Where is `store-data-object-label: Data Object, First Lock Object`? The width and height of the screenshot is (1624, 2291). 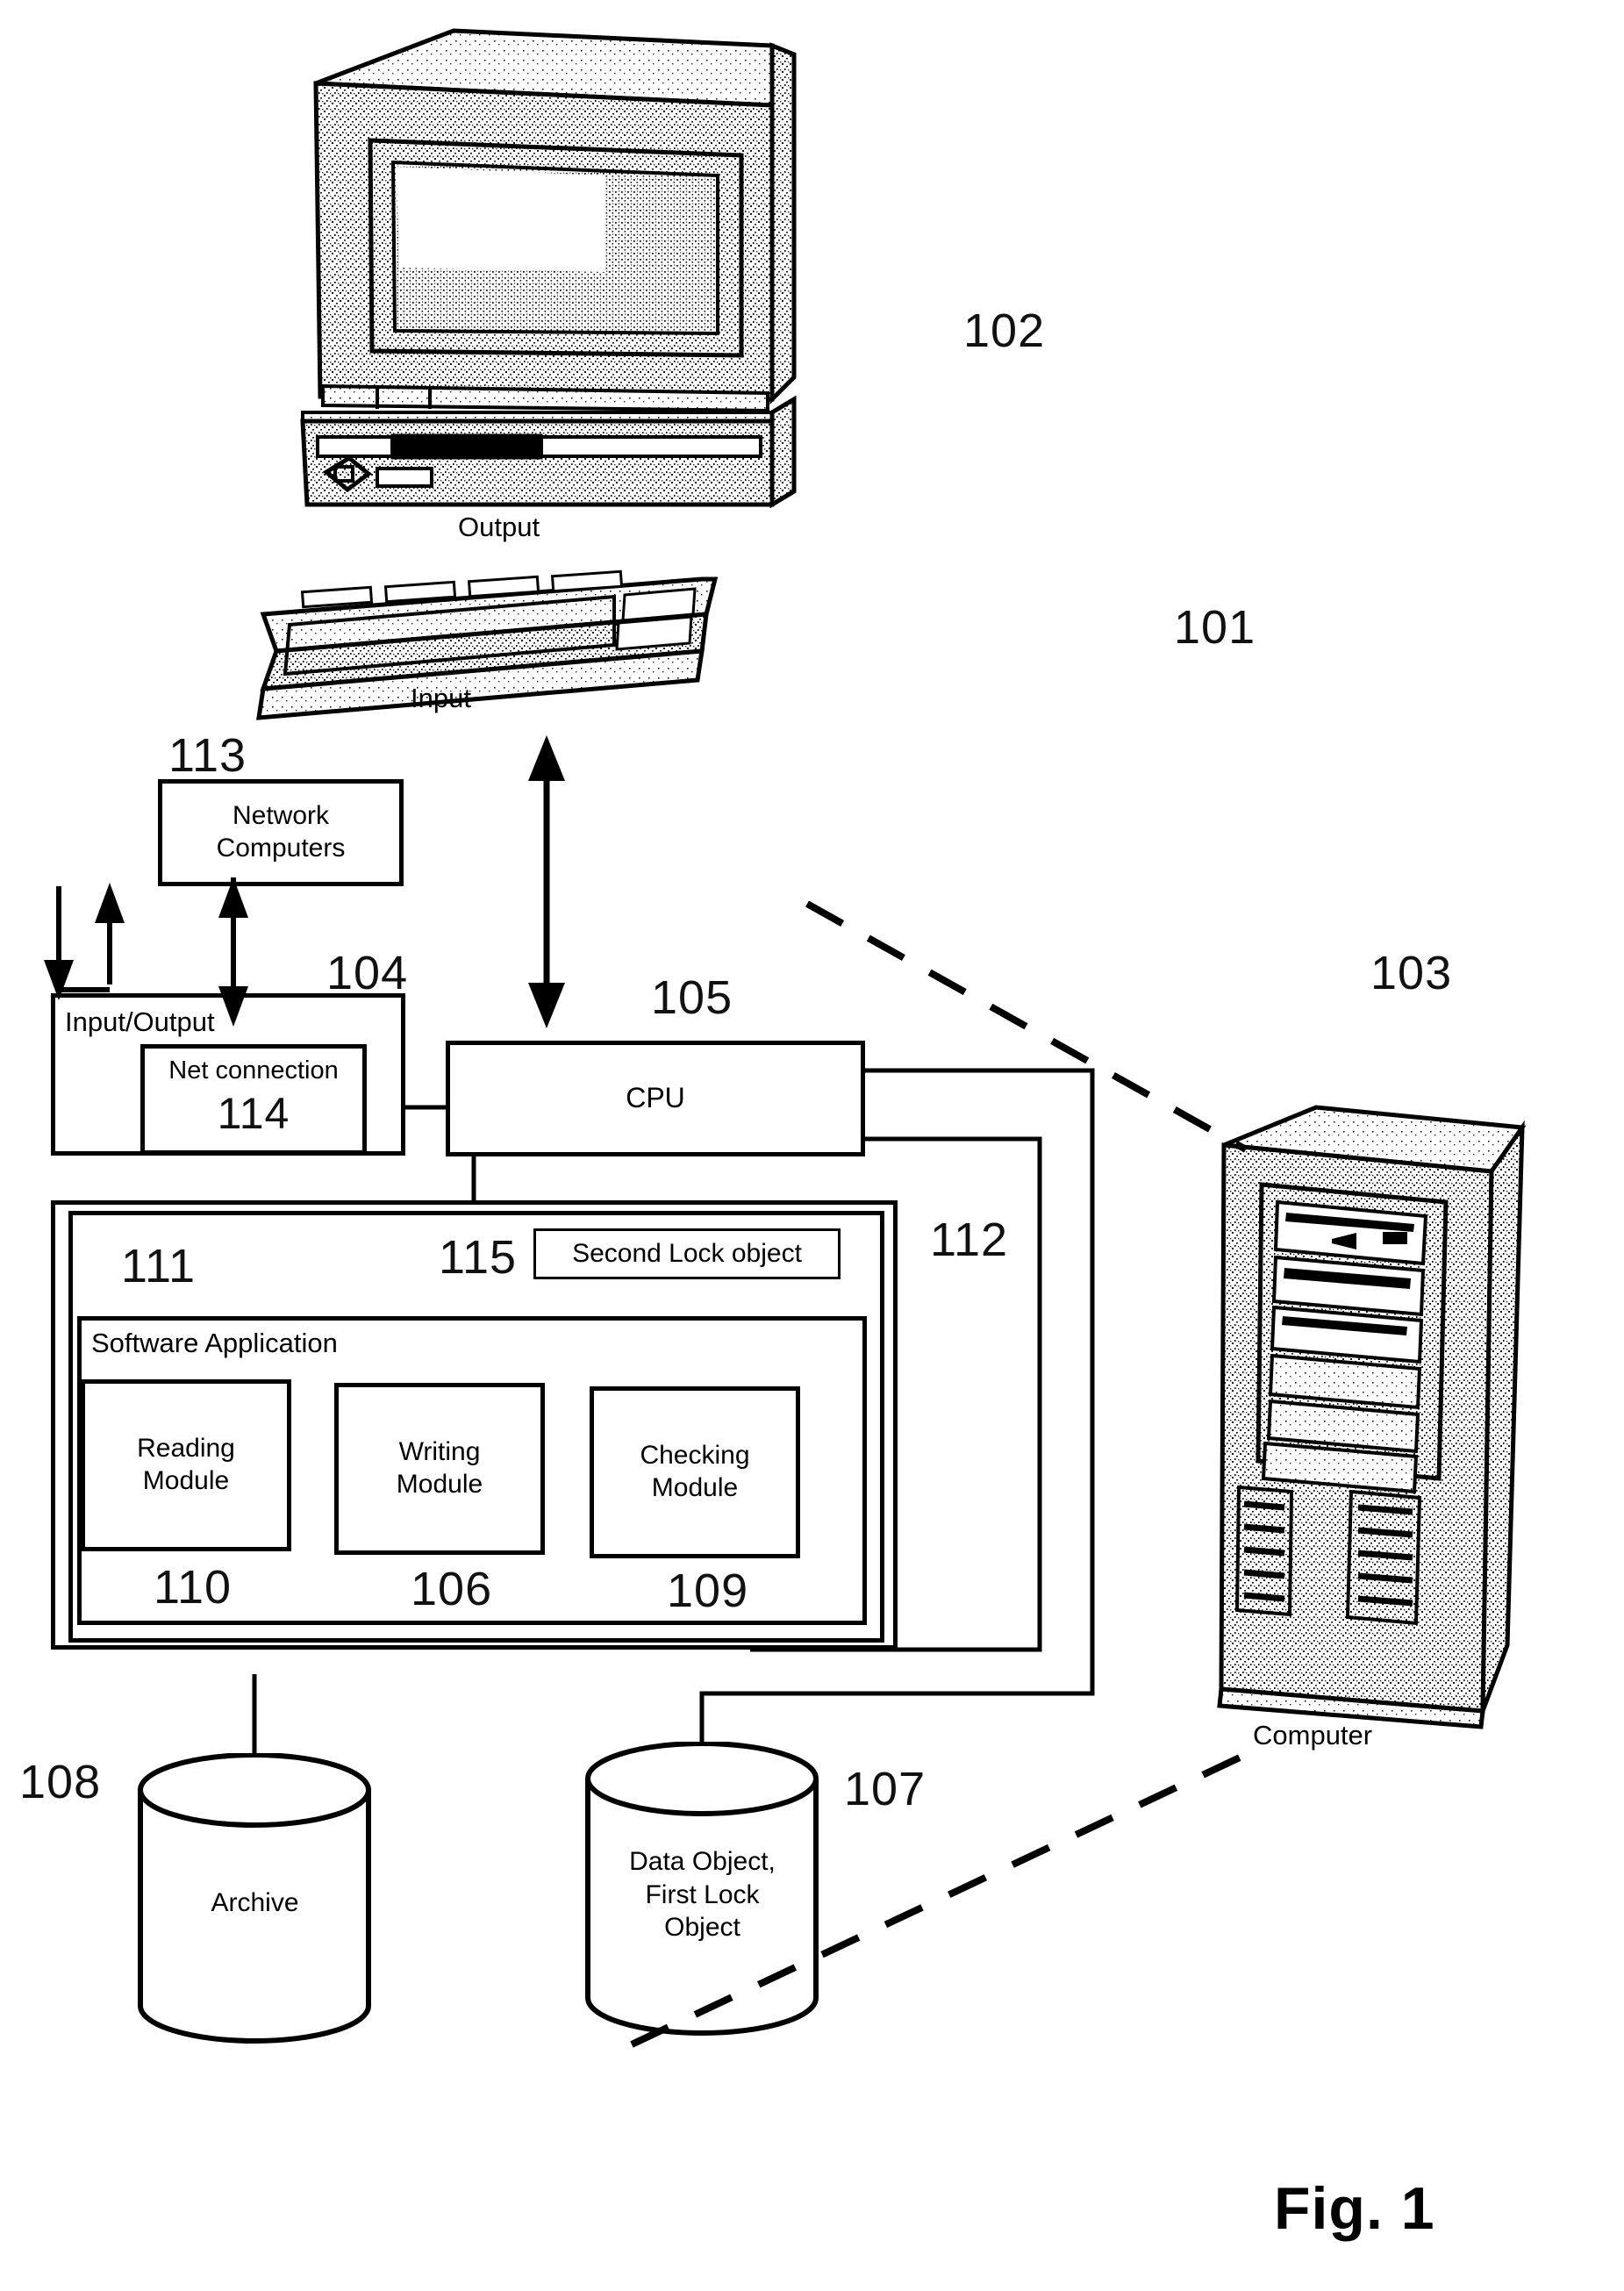
store-data-object-label: Data Object, First Lock Object is located at coordinates (703, 1894).